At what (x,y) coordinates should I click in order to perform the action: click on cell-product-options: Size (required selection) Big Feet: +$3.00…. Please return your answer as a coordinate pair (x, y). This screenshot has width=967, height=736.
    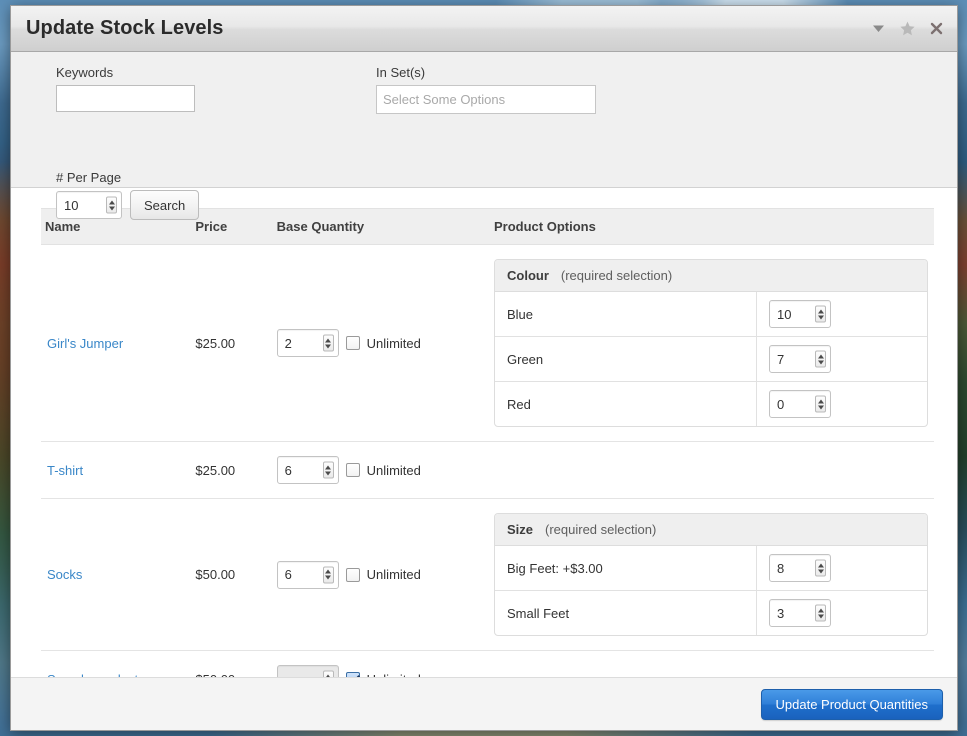
    Looking at the image, I should click on (711, 574).